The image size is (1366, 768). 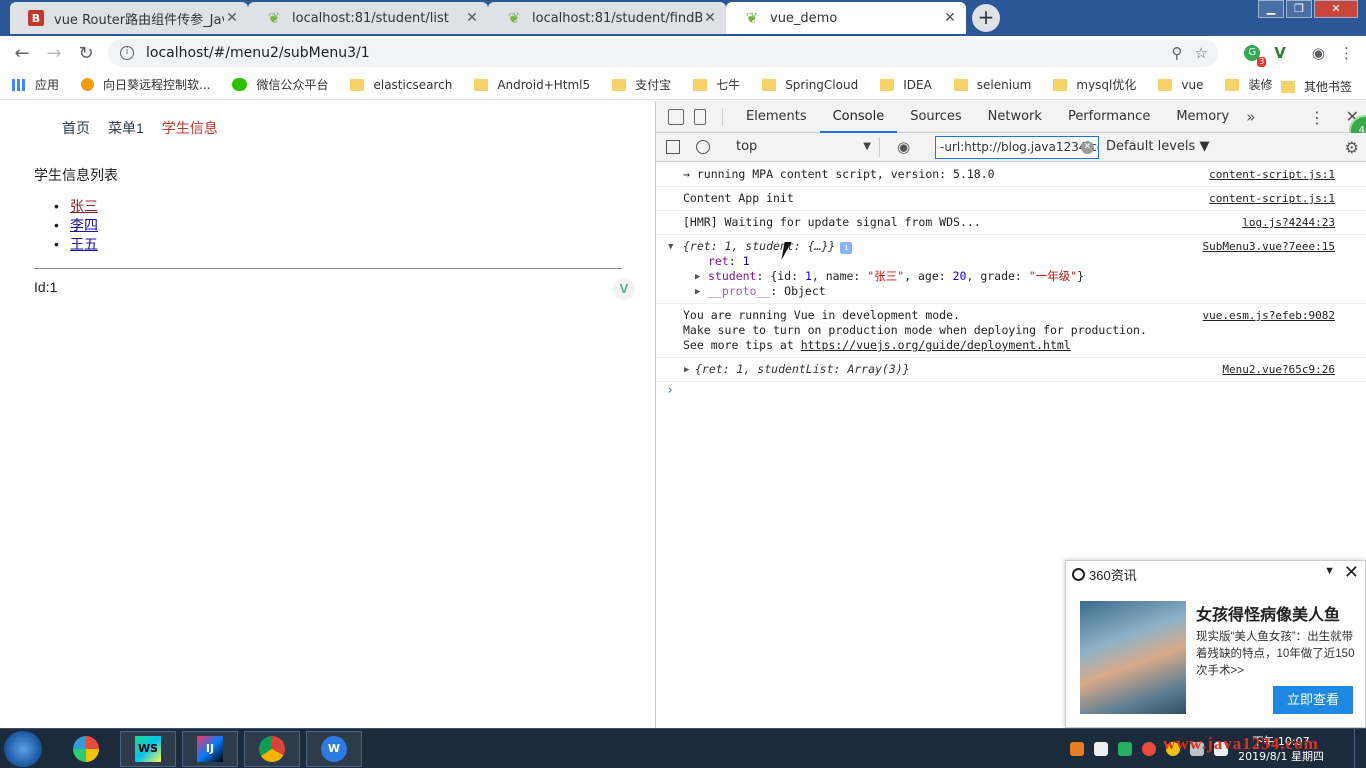 I want to click on bookmark-folder: 支付宝, so click(x=641, y=84).